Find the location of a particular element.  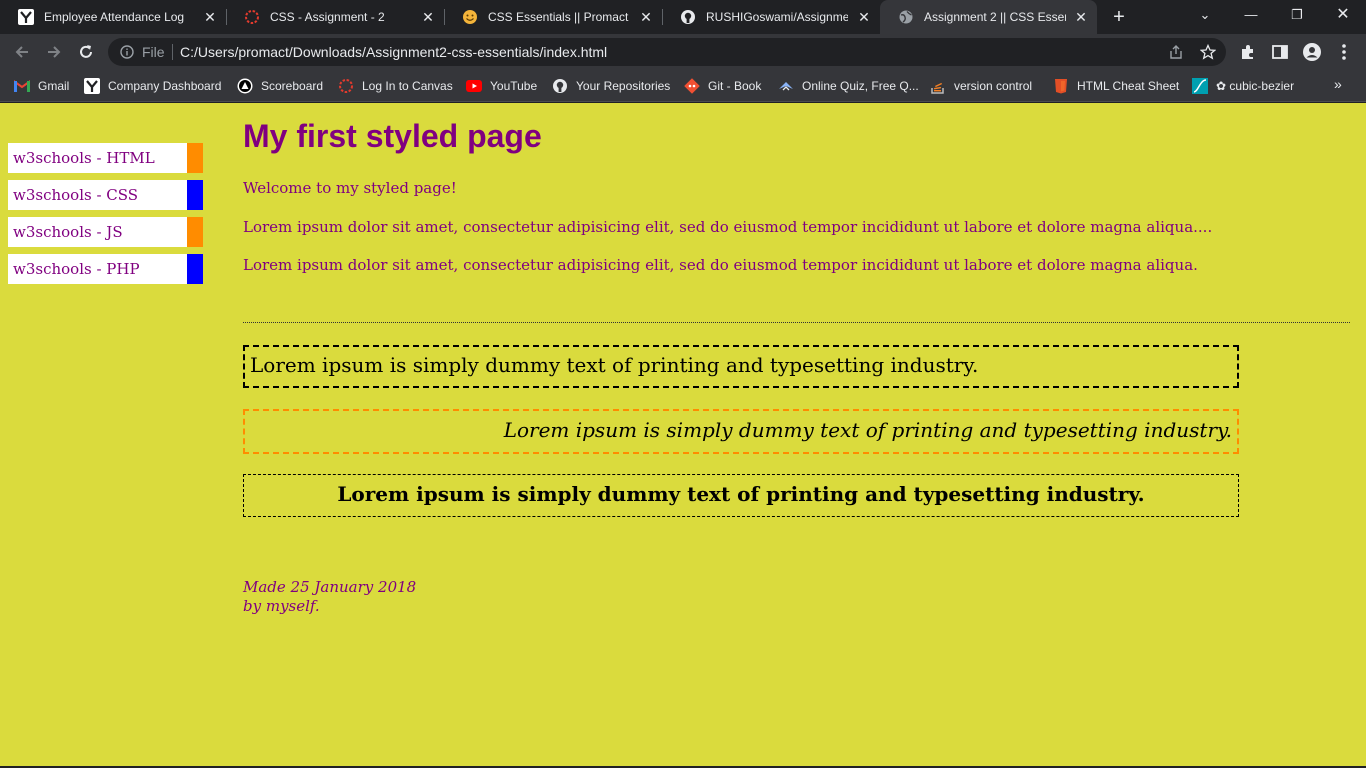

minimize-button: — is located at coordinates (1251, 15).